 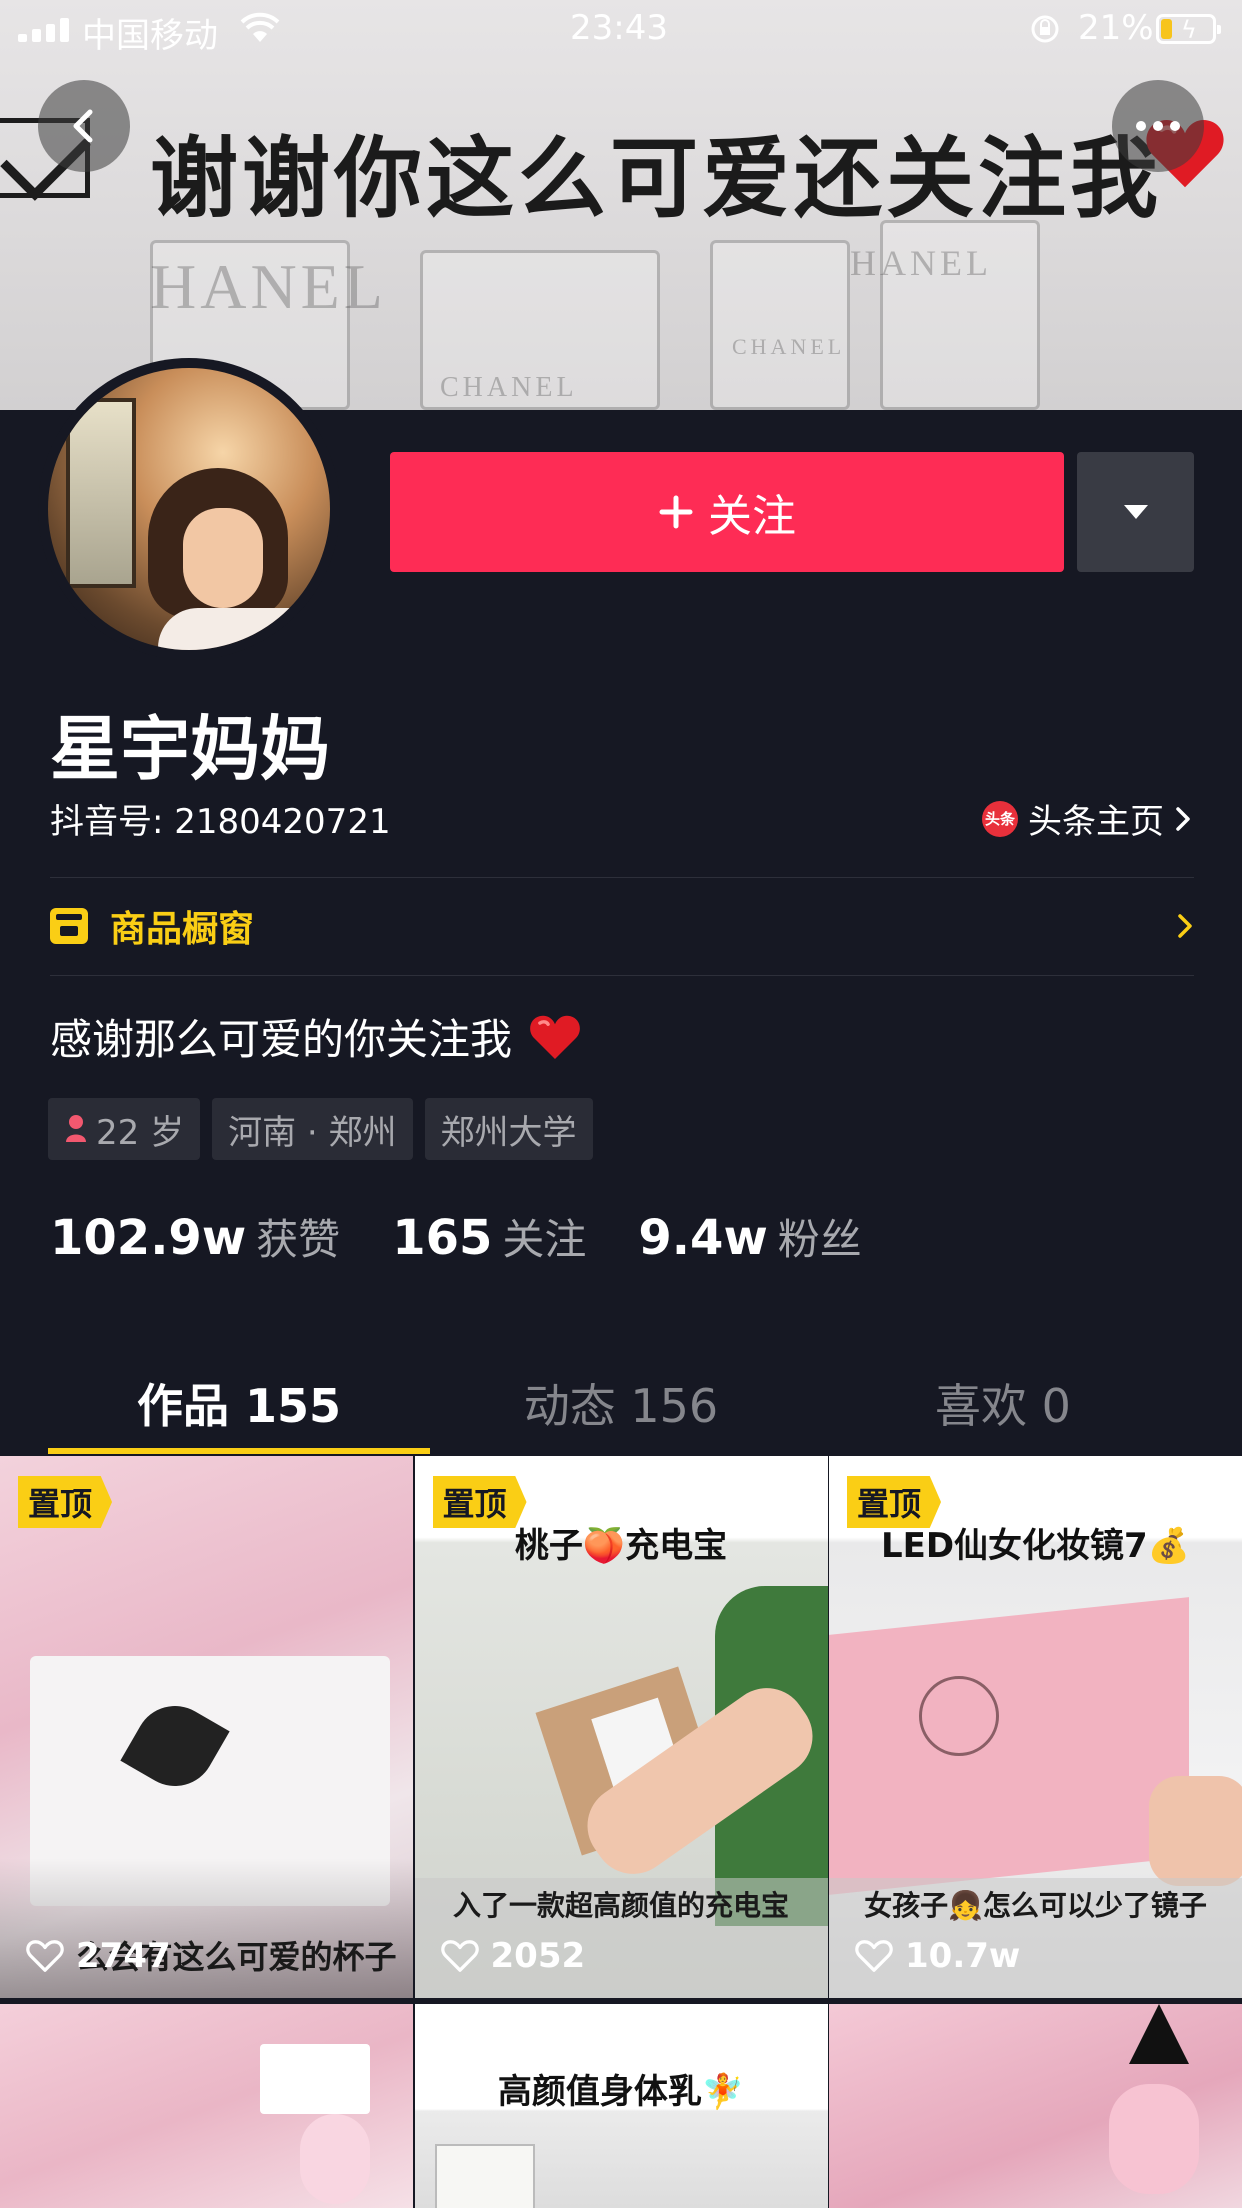 What do you see at coordinates (312, 1132) in the screenshot?
I see `tag-label: 河南 · 郑州` at bounding box center [312, 1132].